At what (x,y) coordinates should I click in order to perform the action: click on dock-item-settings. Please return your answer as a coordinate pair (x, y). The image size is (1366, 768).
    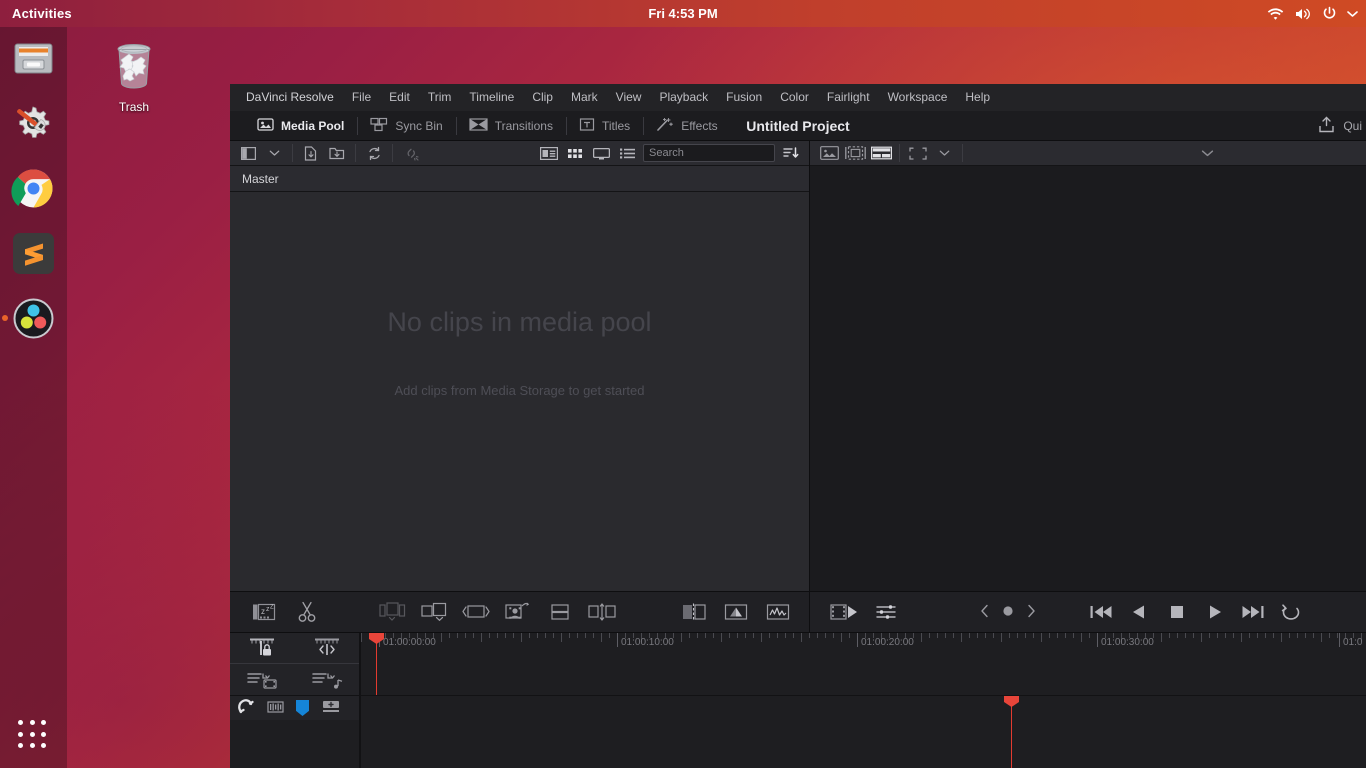
    Looking at the image, I should click on (33, 123).